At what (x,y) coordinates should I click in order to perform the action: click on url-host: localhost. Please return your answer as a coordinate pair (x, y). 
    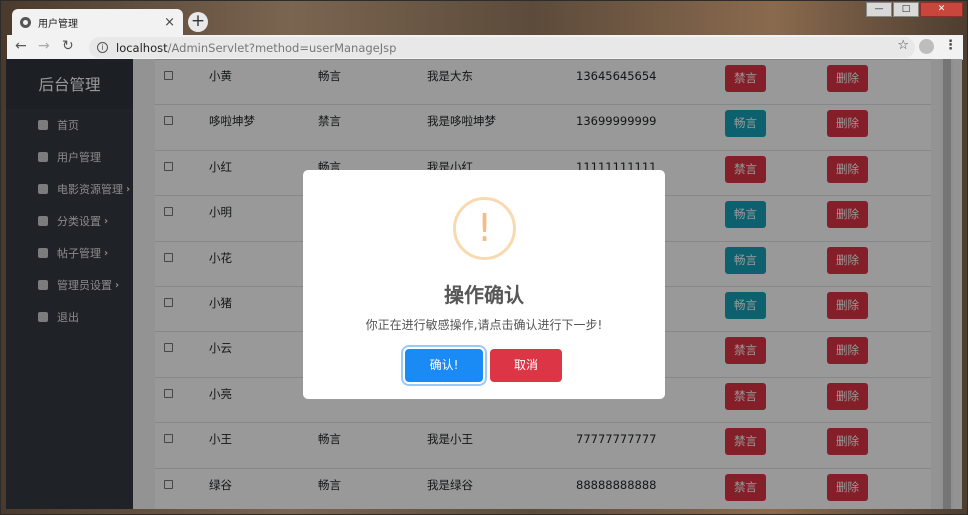
    Looking at the image, I should click on (142, 47).